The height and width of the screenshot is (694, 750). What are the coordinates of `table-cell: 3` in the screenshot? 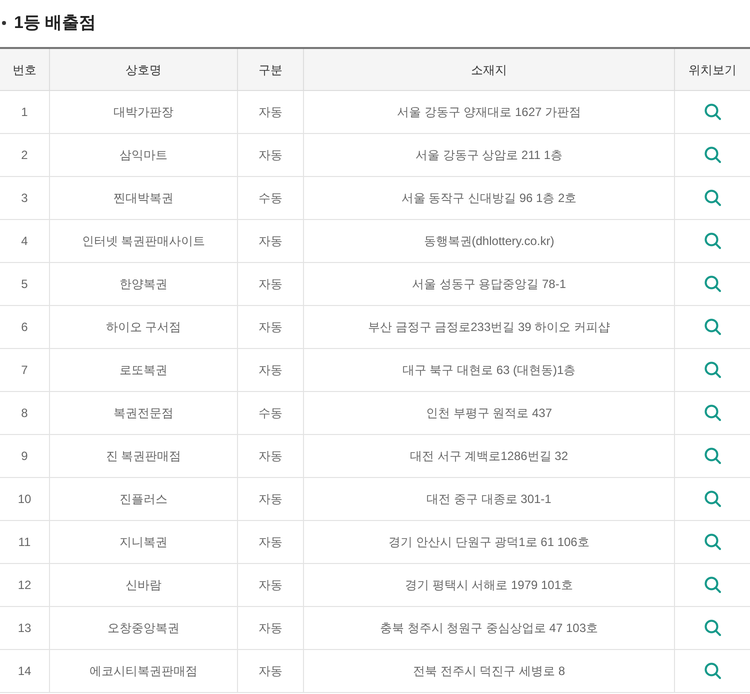 It's located at (25, 198).